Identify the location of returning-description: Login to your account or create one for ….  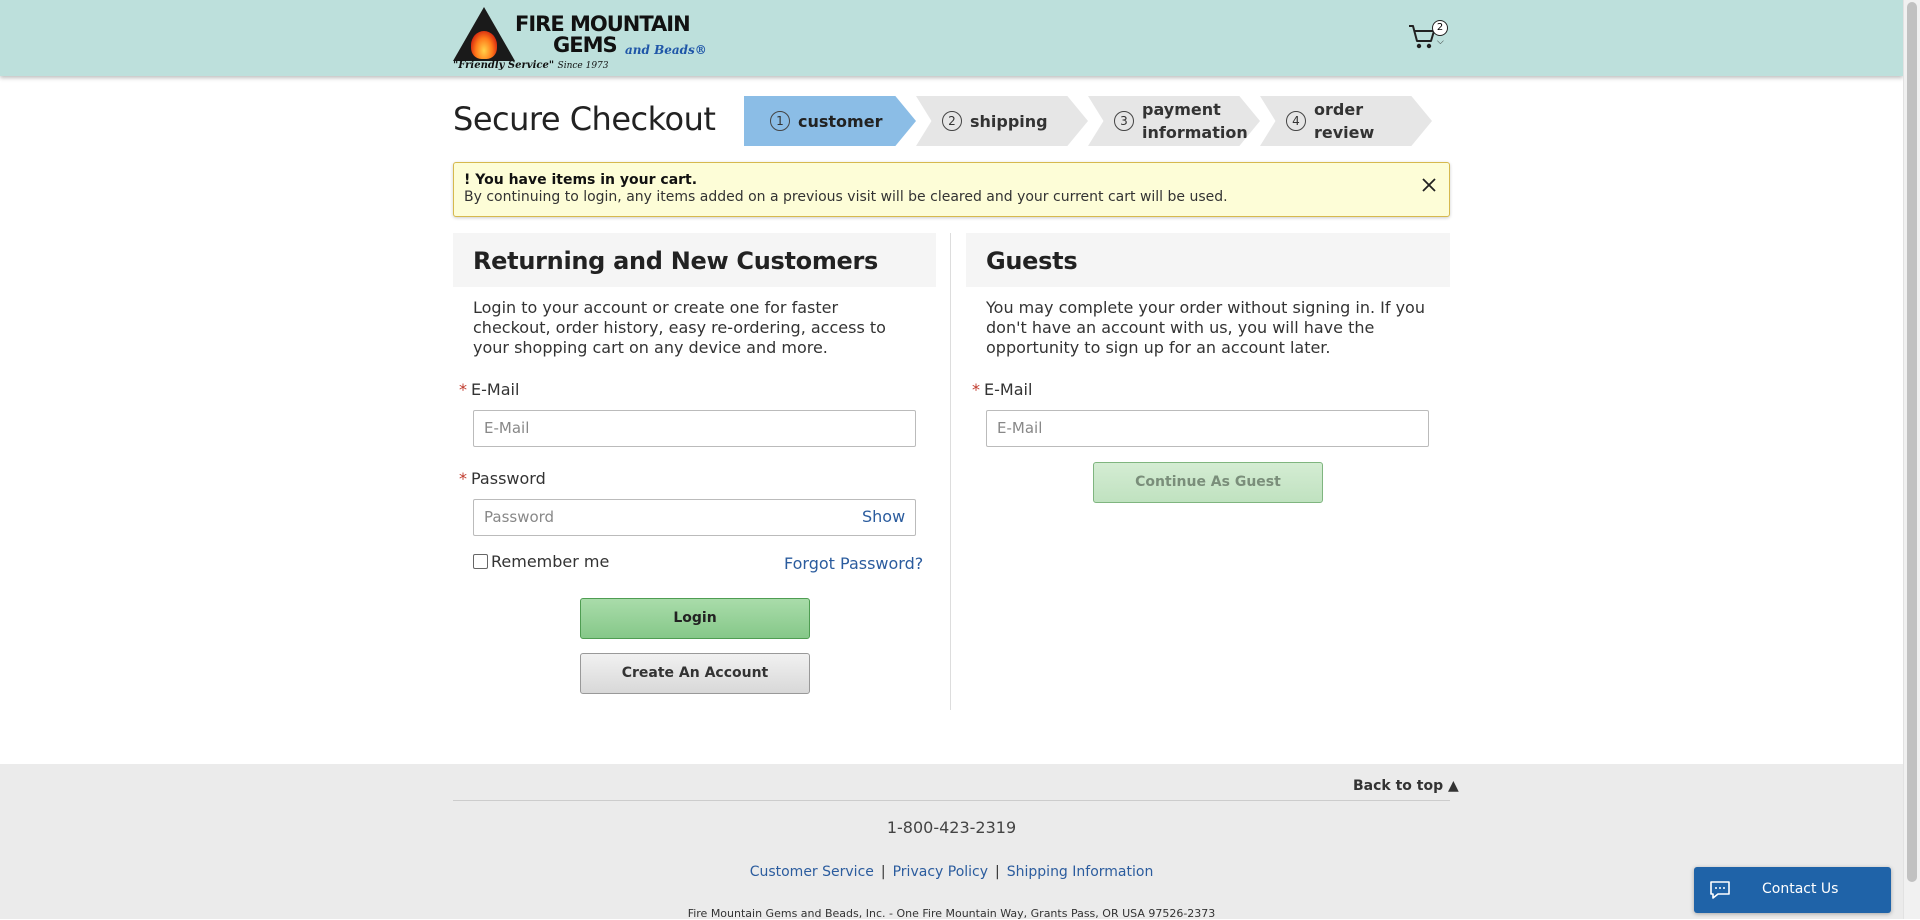
(679, 327).